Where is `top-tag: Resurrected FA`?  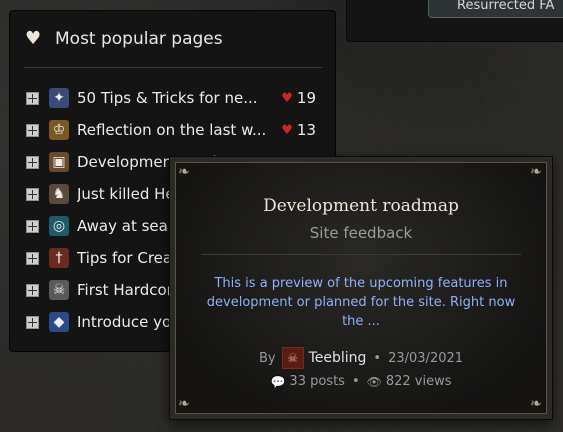
top-tag: Resurrected FA is located at coordinates (495, 9).